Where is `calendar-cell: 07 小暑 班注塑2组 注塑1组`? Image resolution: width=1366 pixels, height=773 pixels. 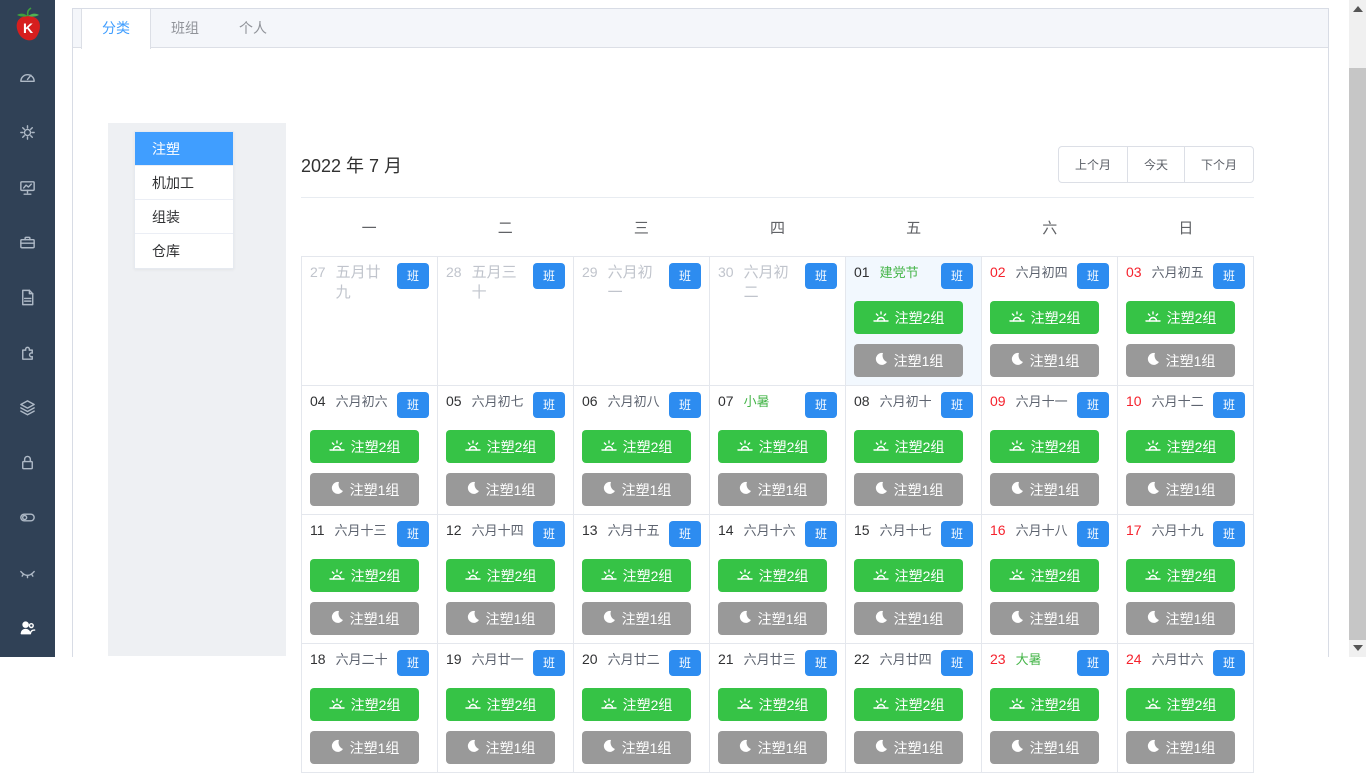
calendar-cell: 07 小暑 班注塑2组 注塑1组 is located at coordinates (778, 450).